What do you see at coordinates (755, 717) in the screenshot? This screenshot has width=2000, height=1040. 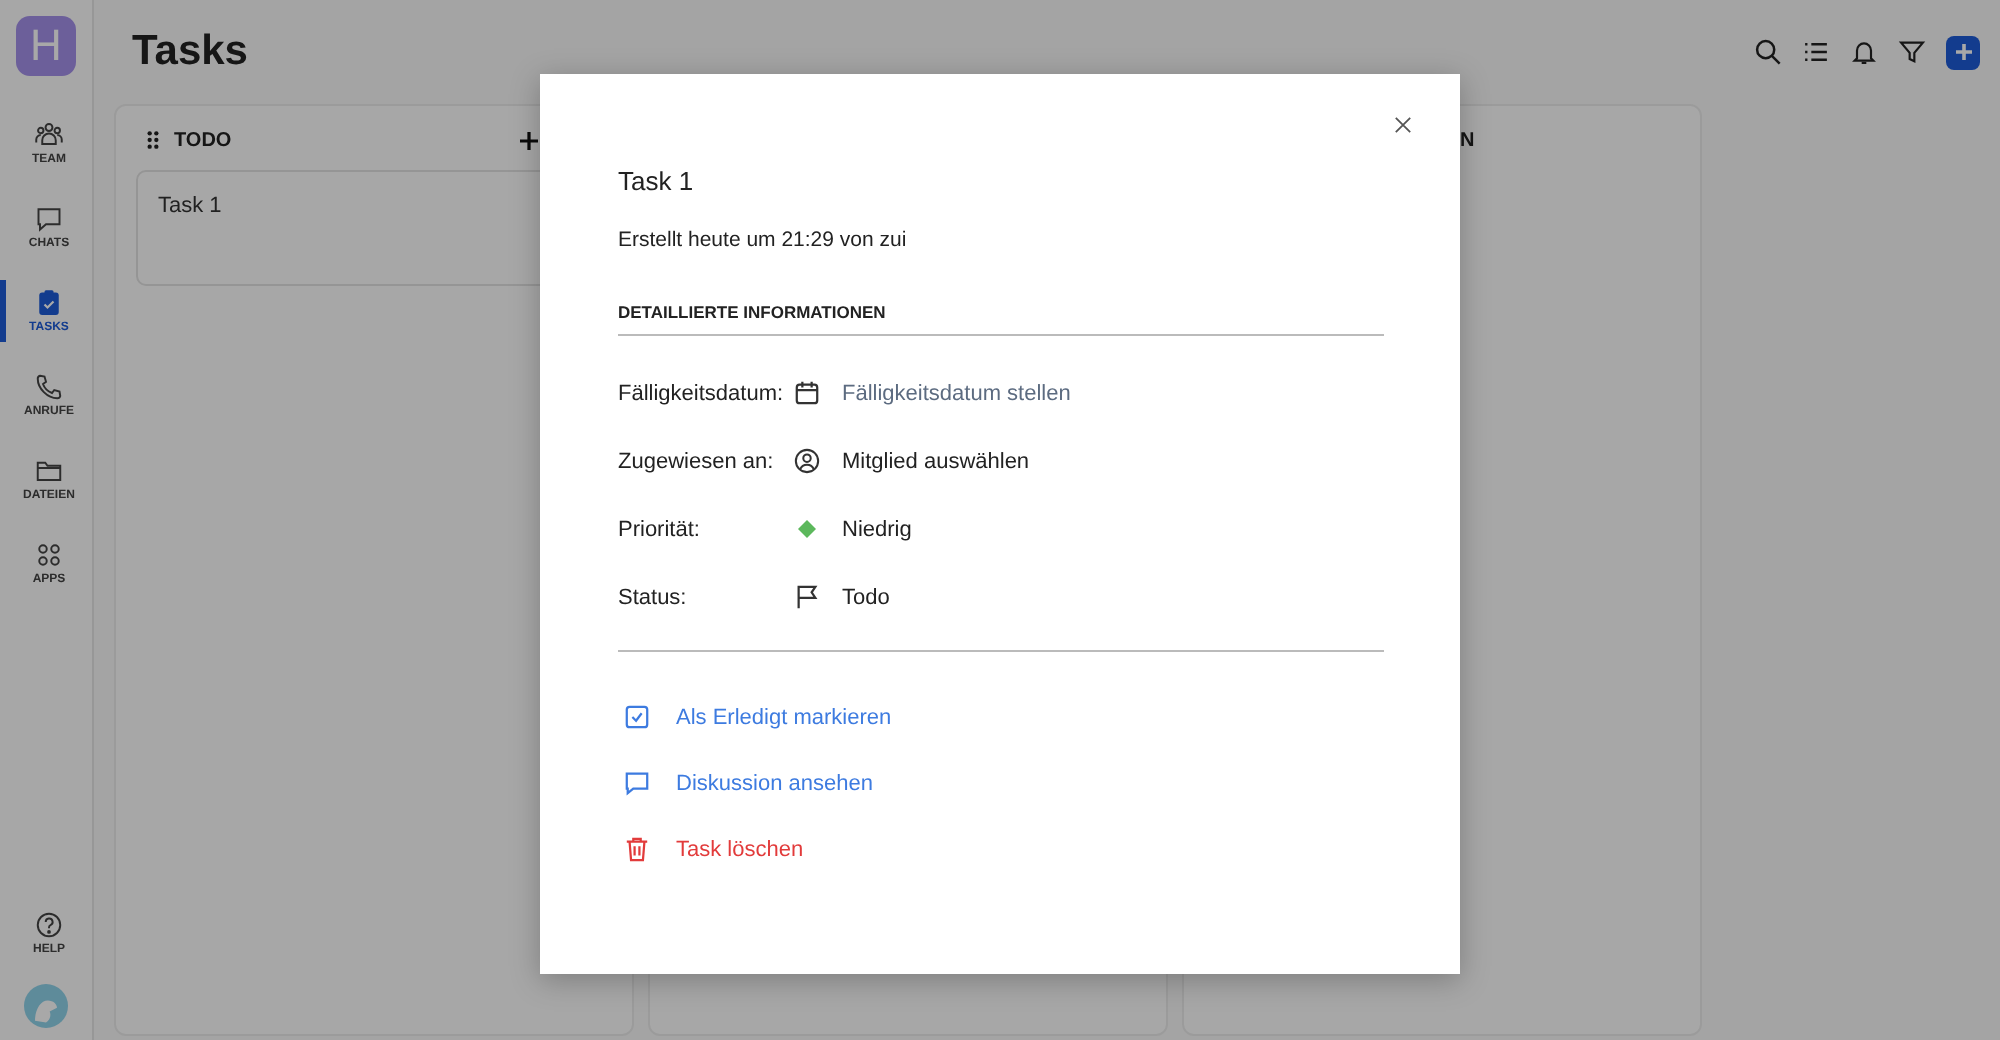 I see `mark-done-link: Als Erledigt markieren` at bounding box center [755, 717].